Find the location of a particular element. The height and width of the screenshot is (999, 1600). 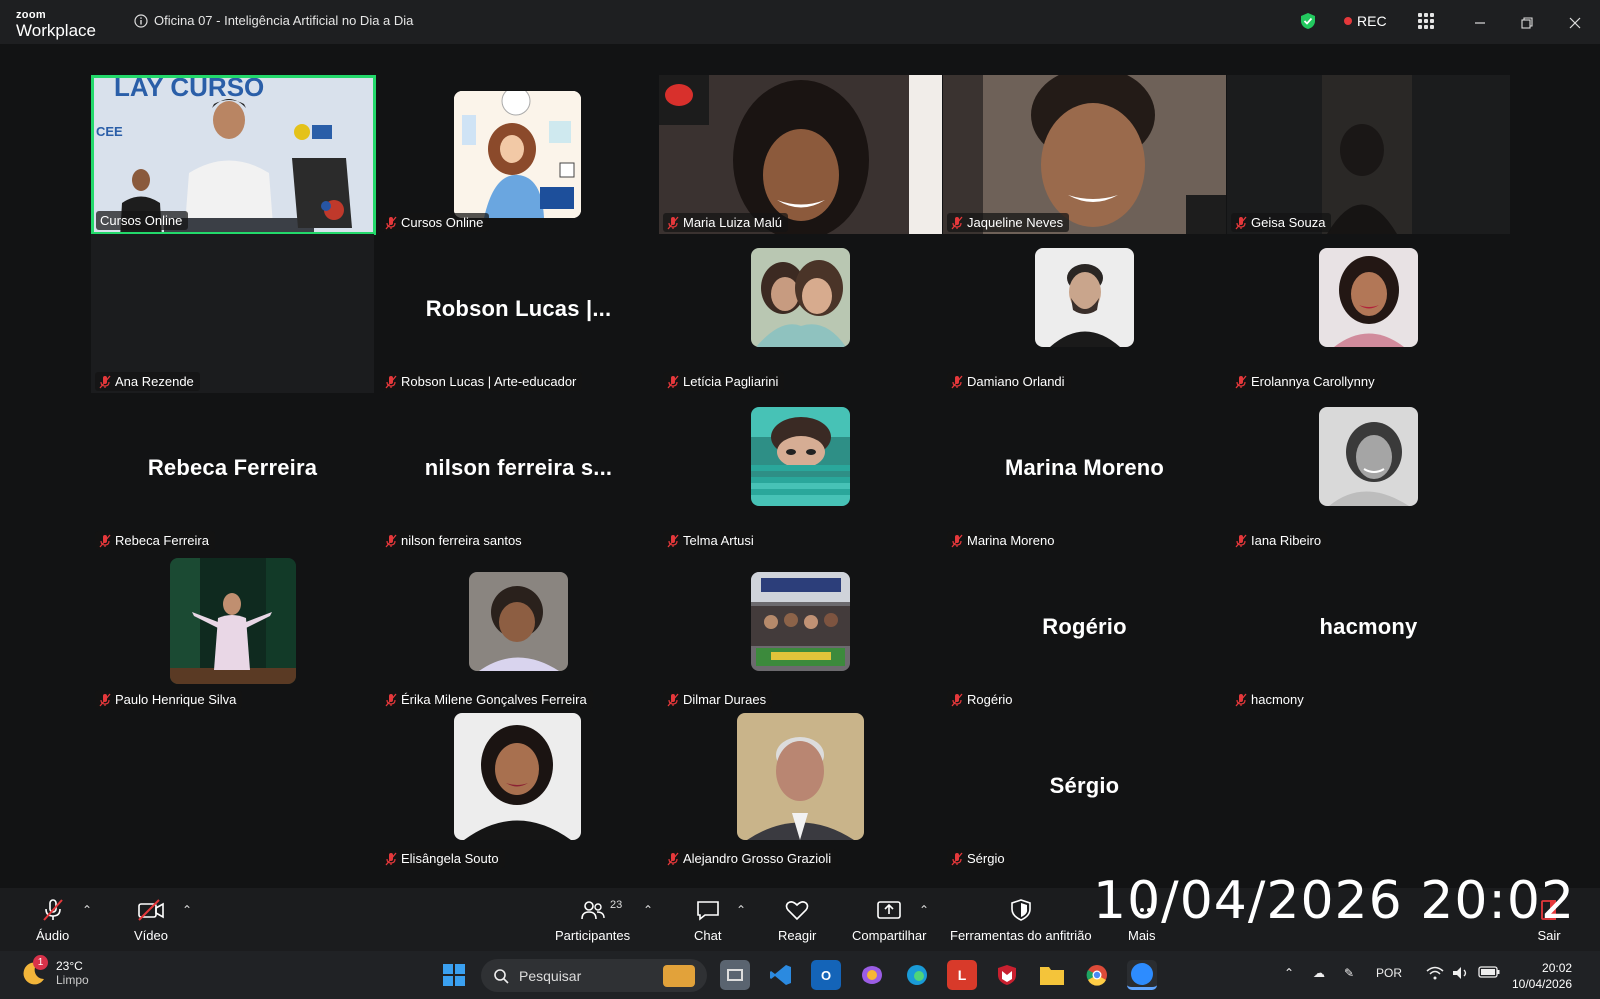

audio-options-chevron-icon: ⌃ is located at coordinates (87, 910).